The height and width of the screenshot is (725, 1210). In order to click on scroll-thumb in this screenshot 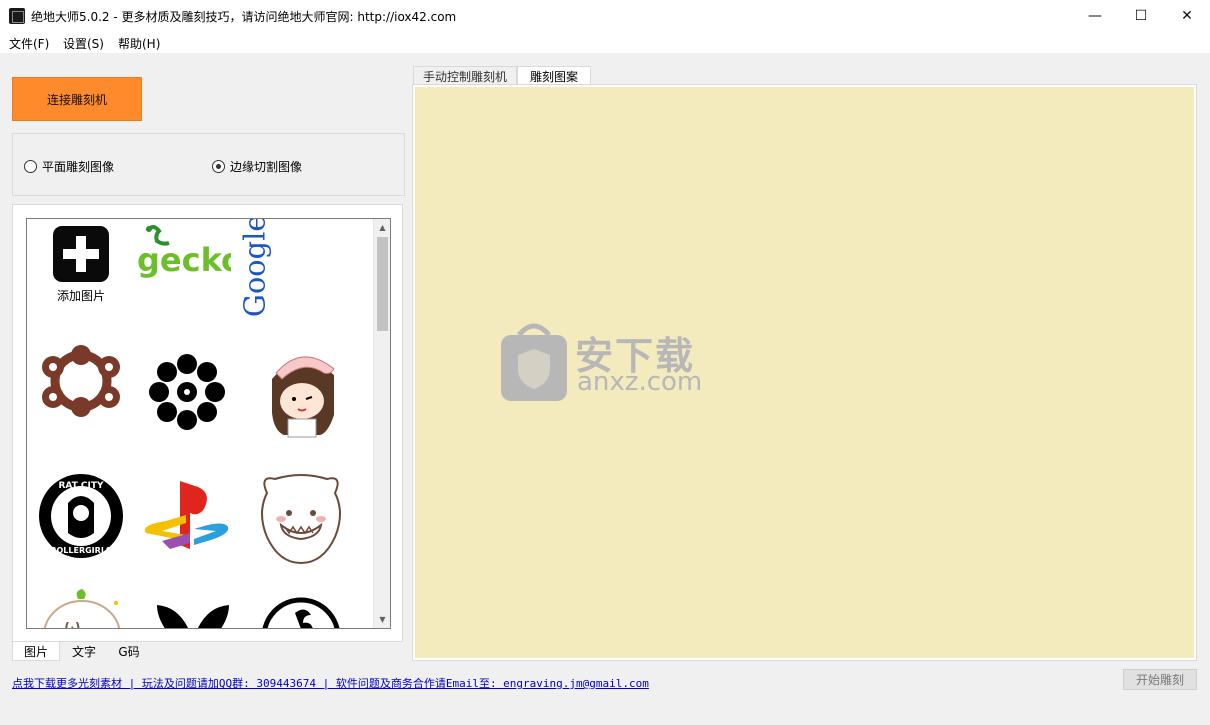, I will do `click(382, 284)`.